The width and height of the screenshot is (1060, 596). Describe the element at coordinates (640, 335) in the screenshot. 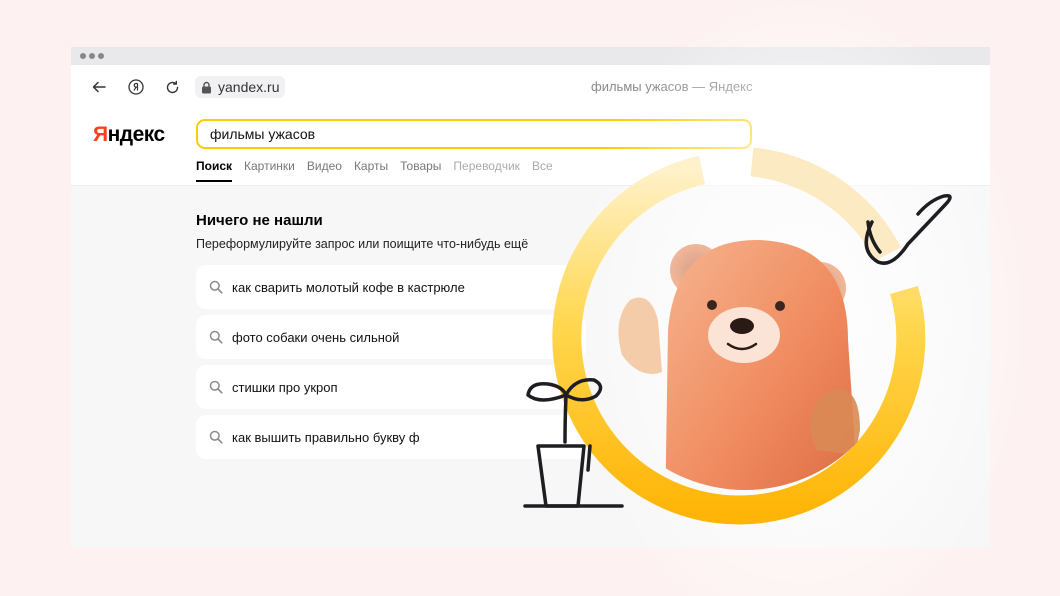

I see `bear-paw` at that location.